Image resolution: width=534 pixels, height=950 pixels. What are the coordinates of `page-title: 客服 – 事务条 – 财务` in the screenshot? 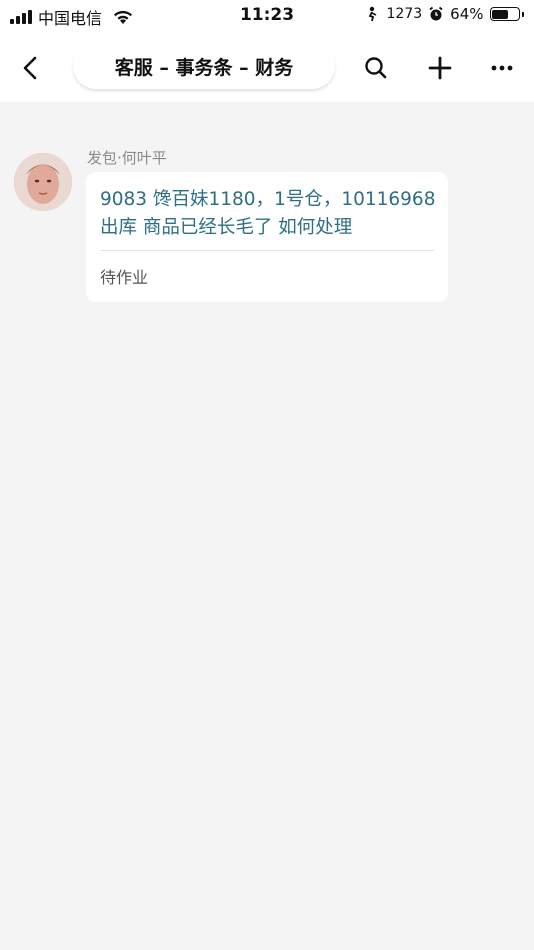 It's located at (204, 66).